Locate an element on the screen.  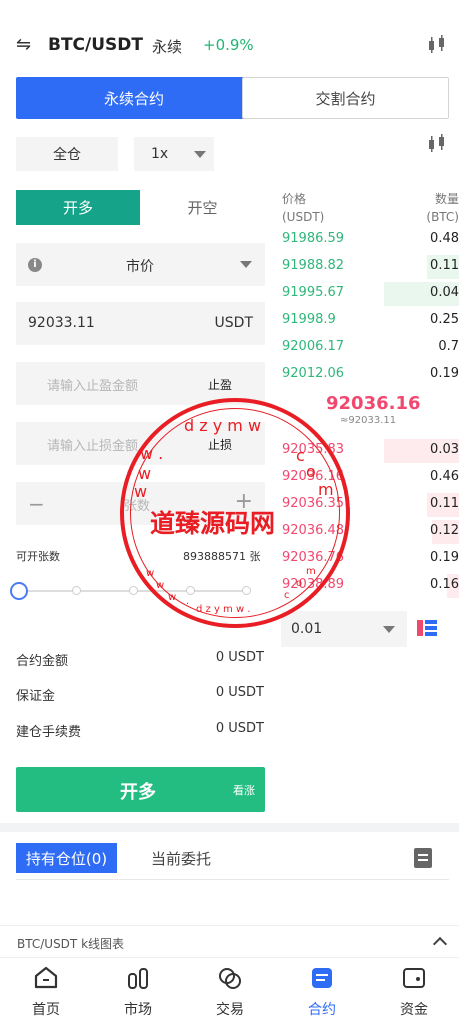
order-type-label: 市价 is located at coordinates (140, 267).